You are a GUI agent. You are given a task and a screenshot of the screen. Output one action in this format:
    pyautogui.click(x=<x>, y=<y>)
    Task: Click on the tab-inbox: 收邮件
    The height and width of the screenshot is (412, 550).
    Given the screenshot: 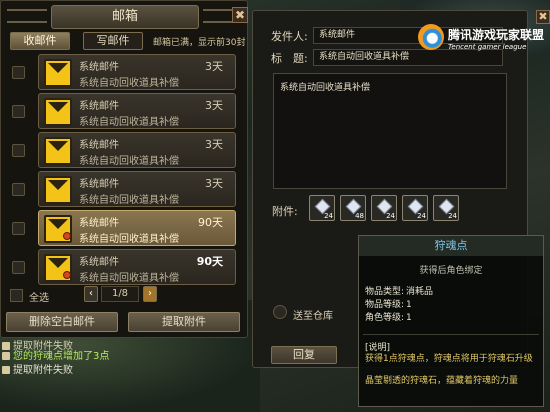 What is the action you would take?
    pyautogui.click(x=40, y=41)
    